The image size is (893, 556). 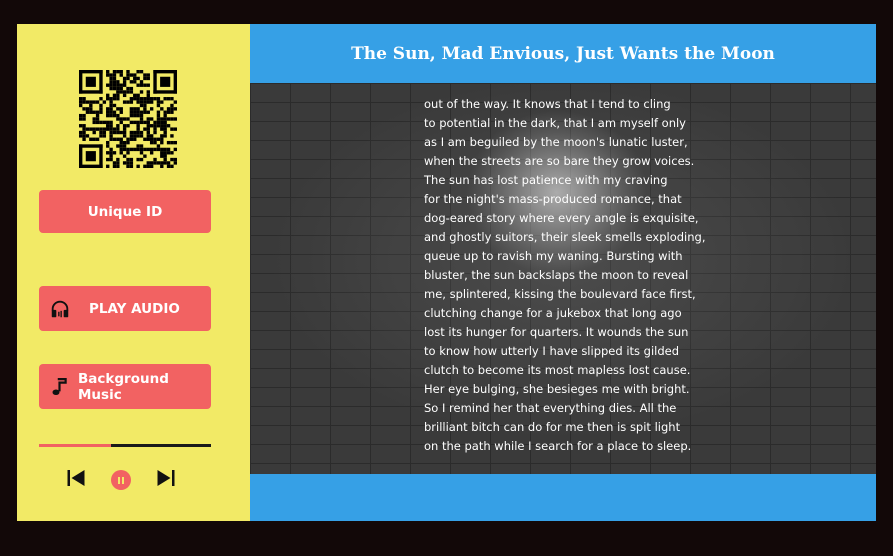 I want to click on background-music-button: Background Music, so click(x=125, y=386).